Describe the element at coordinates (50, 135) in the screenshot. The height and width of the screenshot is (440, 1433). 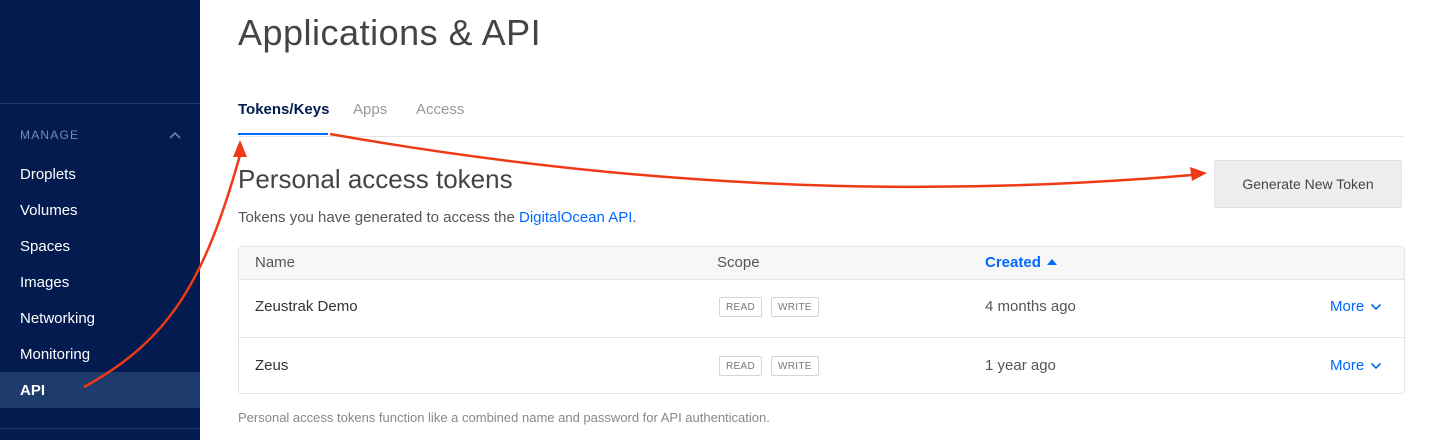
I see `manage-section-label: MANAGE` at that location.